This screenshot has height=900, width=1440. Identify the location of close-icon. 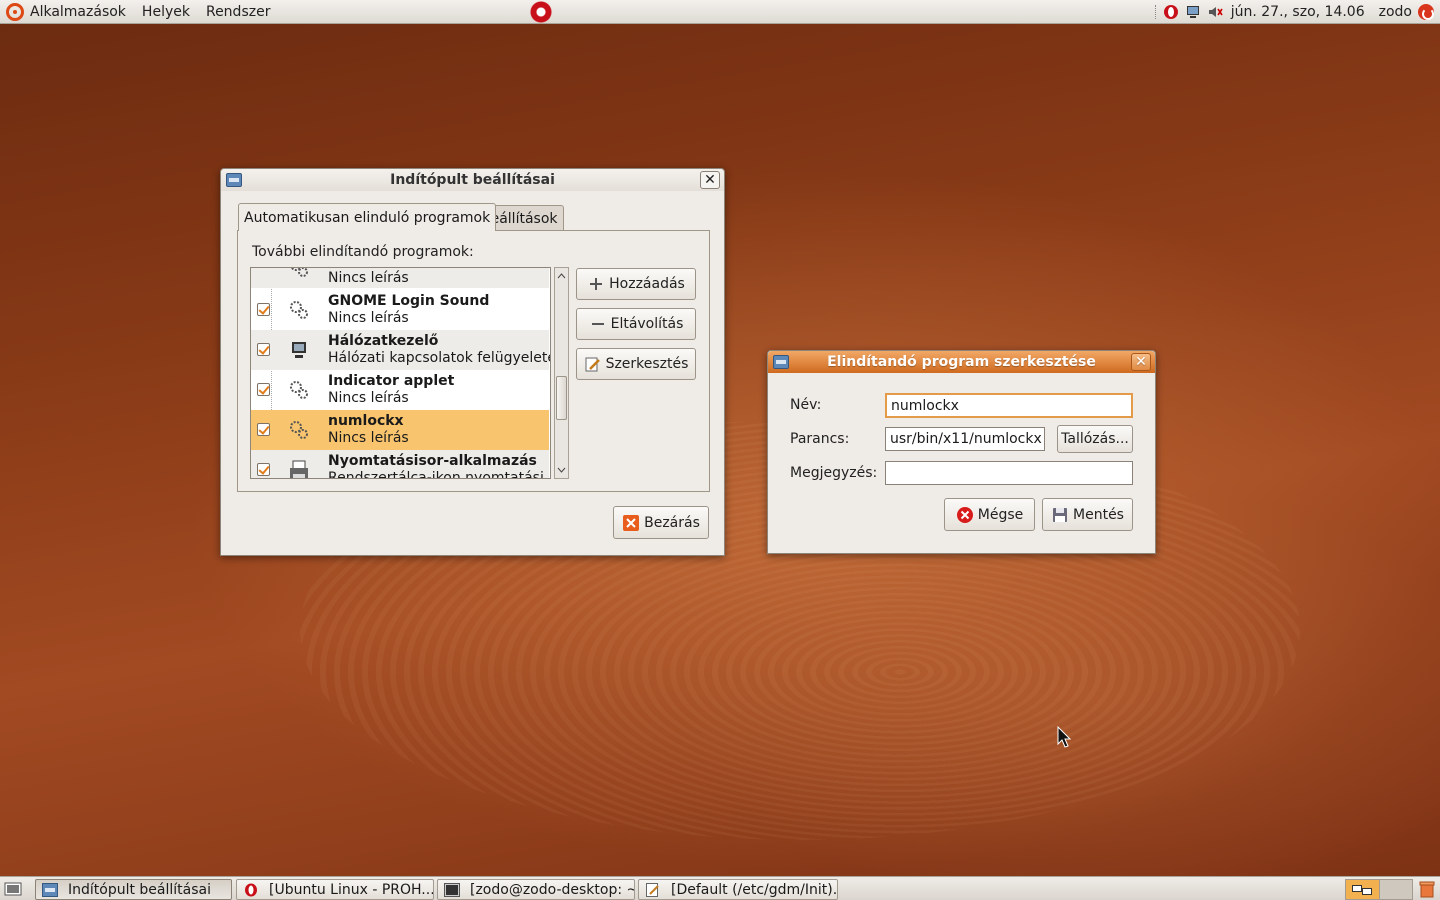
(631, 522).